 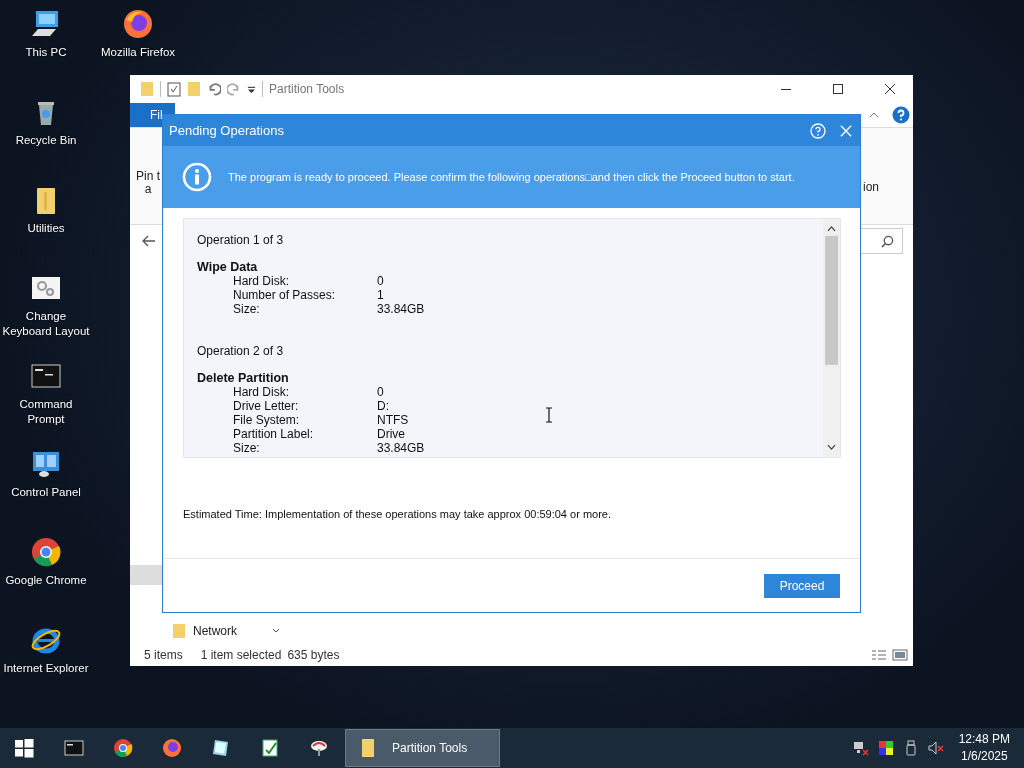 I want to click on field-value: Drive, so click(x=391, y=434).